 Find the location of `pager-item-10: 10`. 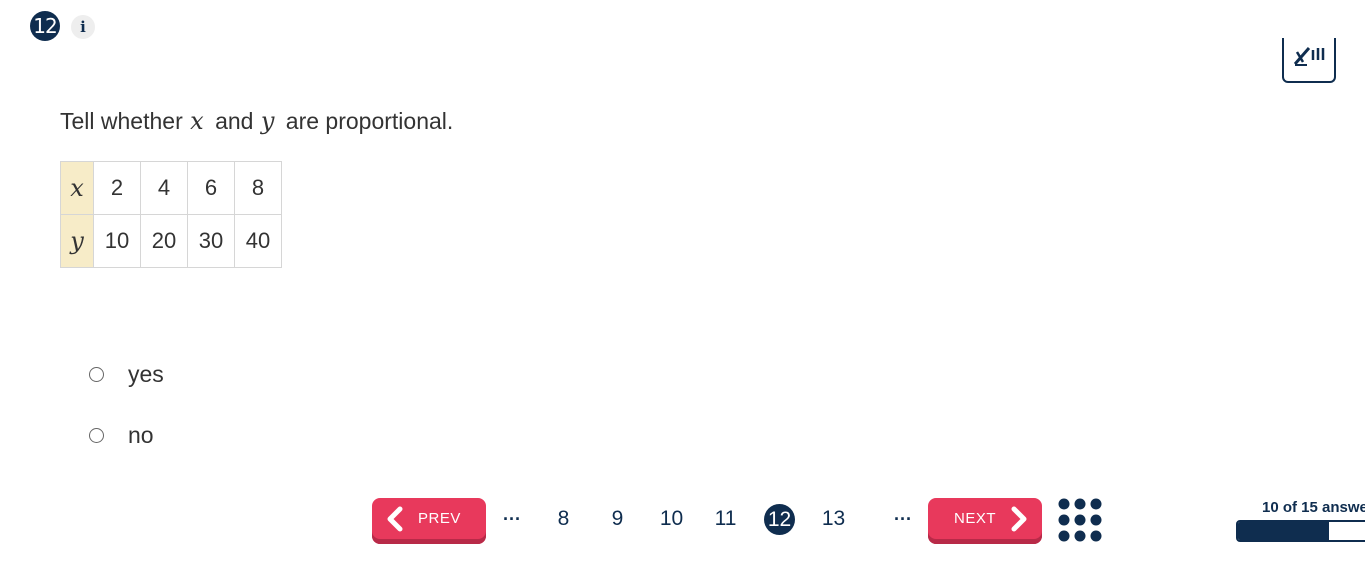

pager-item-10: 10 is located at coordinates (671, 519).